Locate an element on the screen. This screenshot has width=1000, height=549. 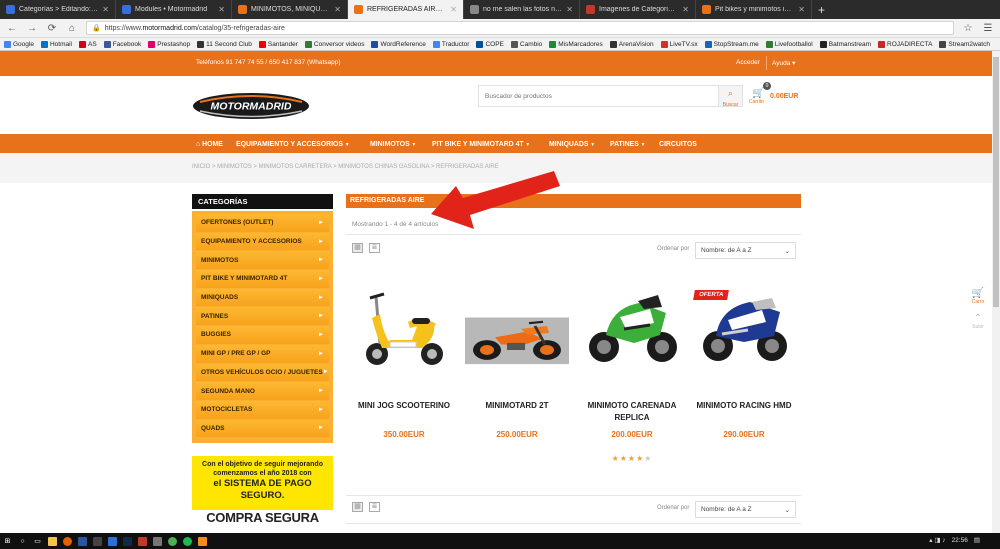
notification-icon: ▤ is located at coordinates (977, 540).